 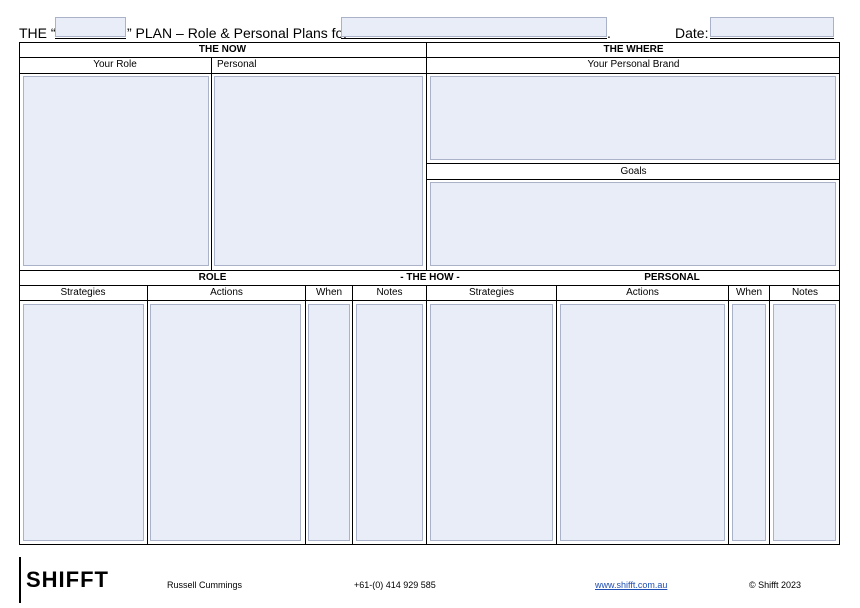 What do you see at coordinates (609, 33) in the screenshot?
I see `title-period: .` at bounding box center [609, 33].